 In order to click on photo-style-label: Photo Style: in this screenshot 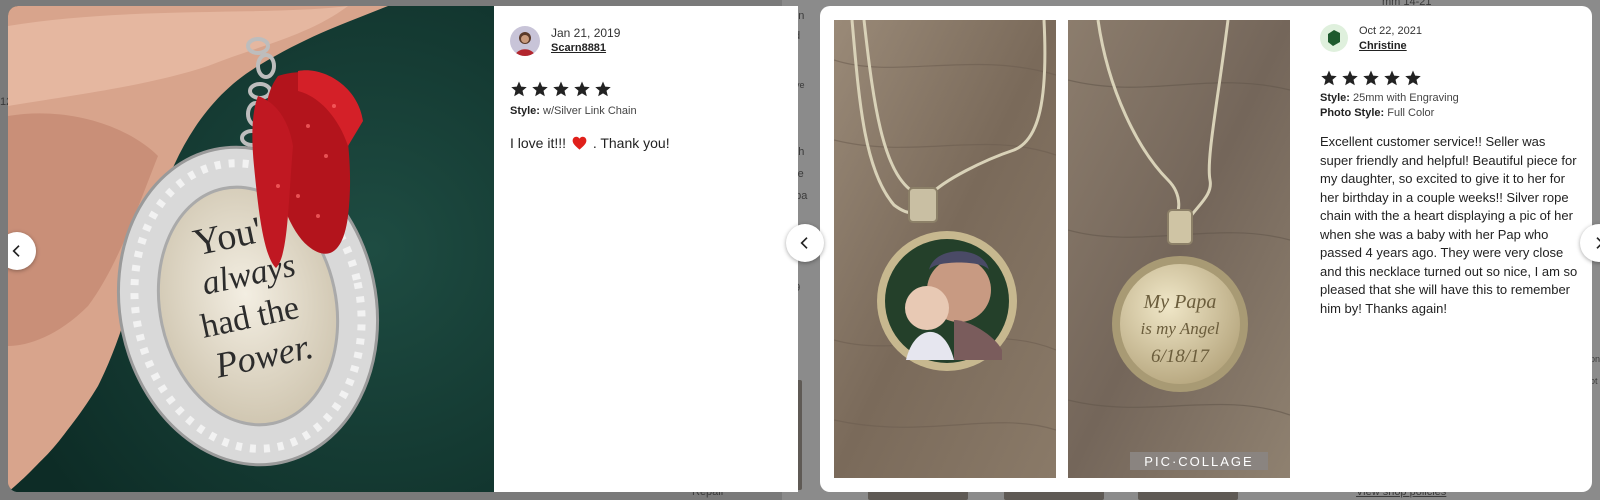, I will do `click(1352, 113)`.